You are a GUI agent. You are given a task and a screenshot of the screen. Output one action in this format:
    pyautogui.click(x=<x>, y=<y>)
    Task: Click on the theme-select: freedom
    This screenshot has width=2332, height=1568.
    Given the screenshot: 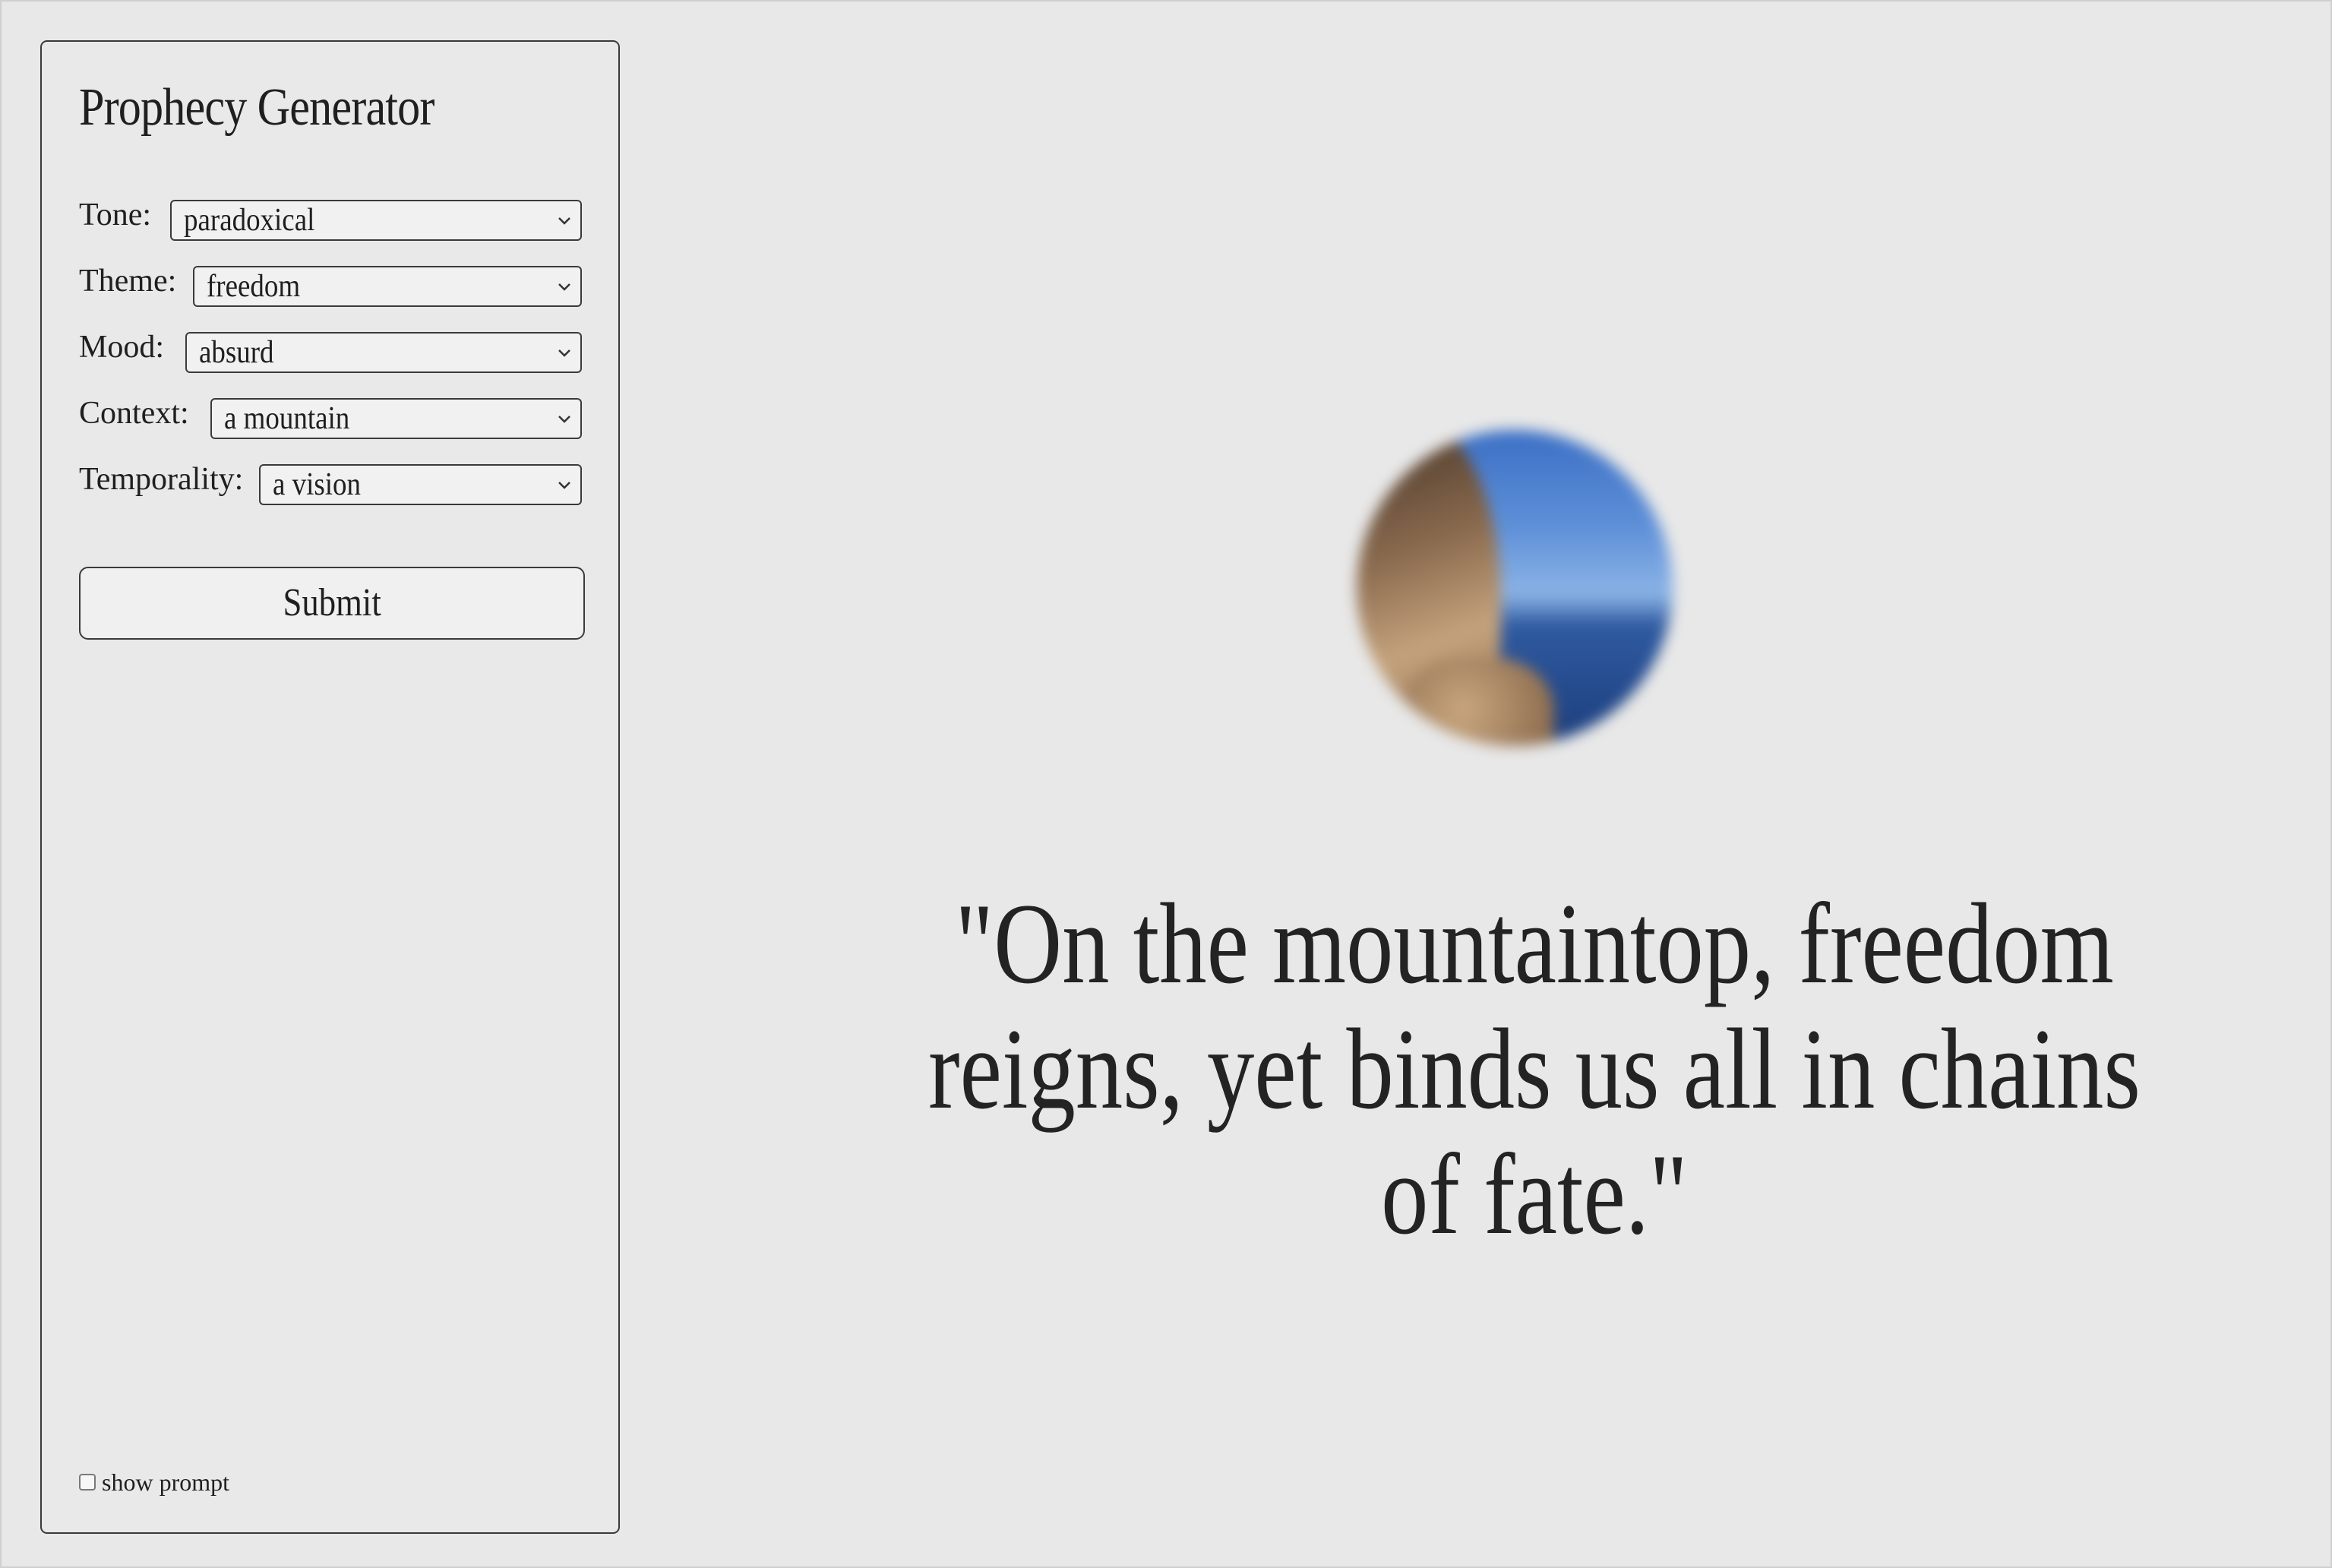 What is the action you would take?
    pyautogui.click(x=388, y=286)
    